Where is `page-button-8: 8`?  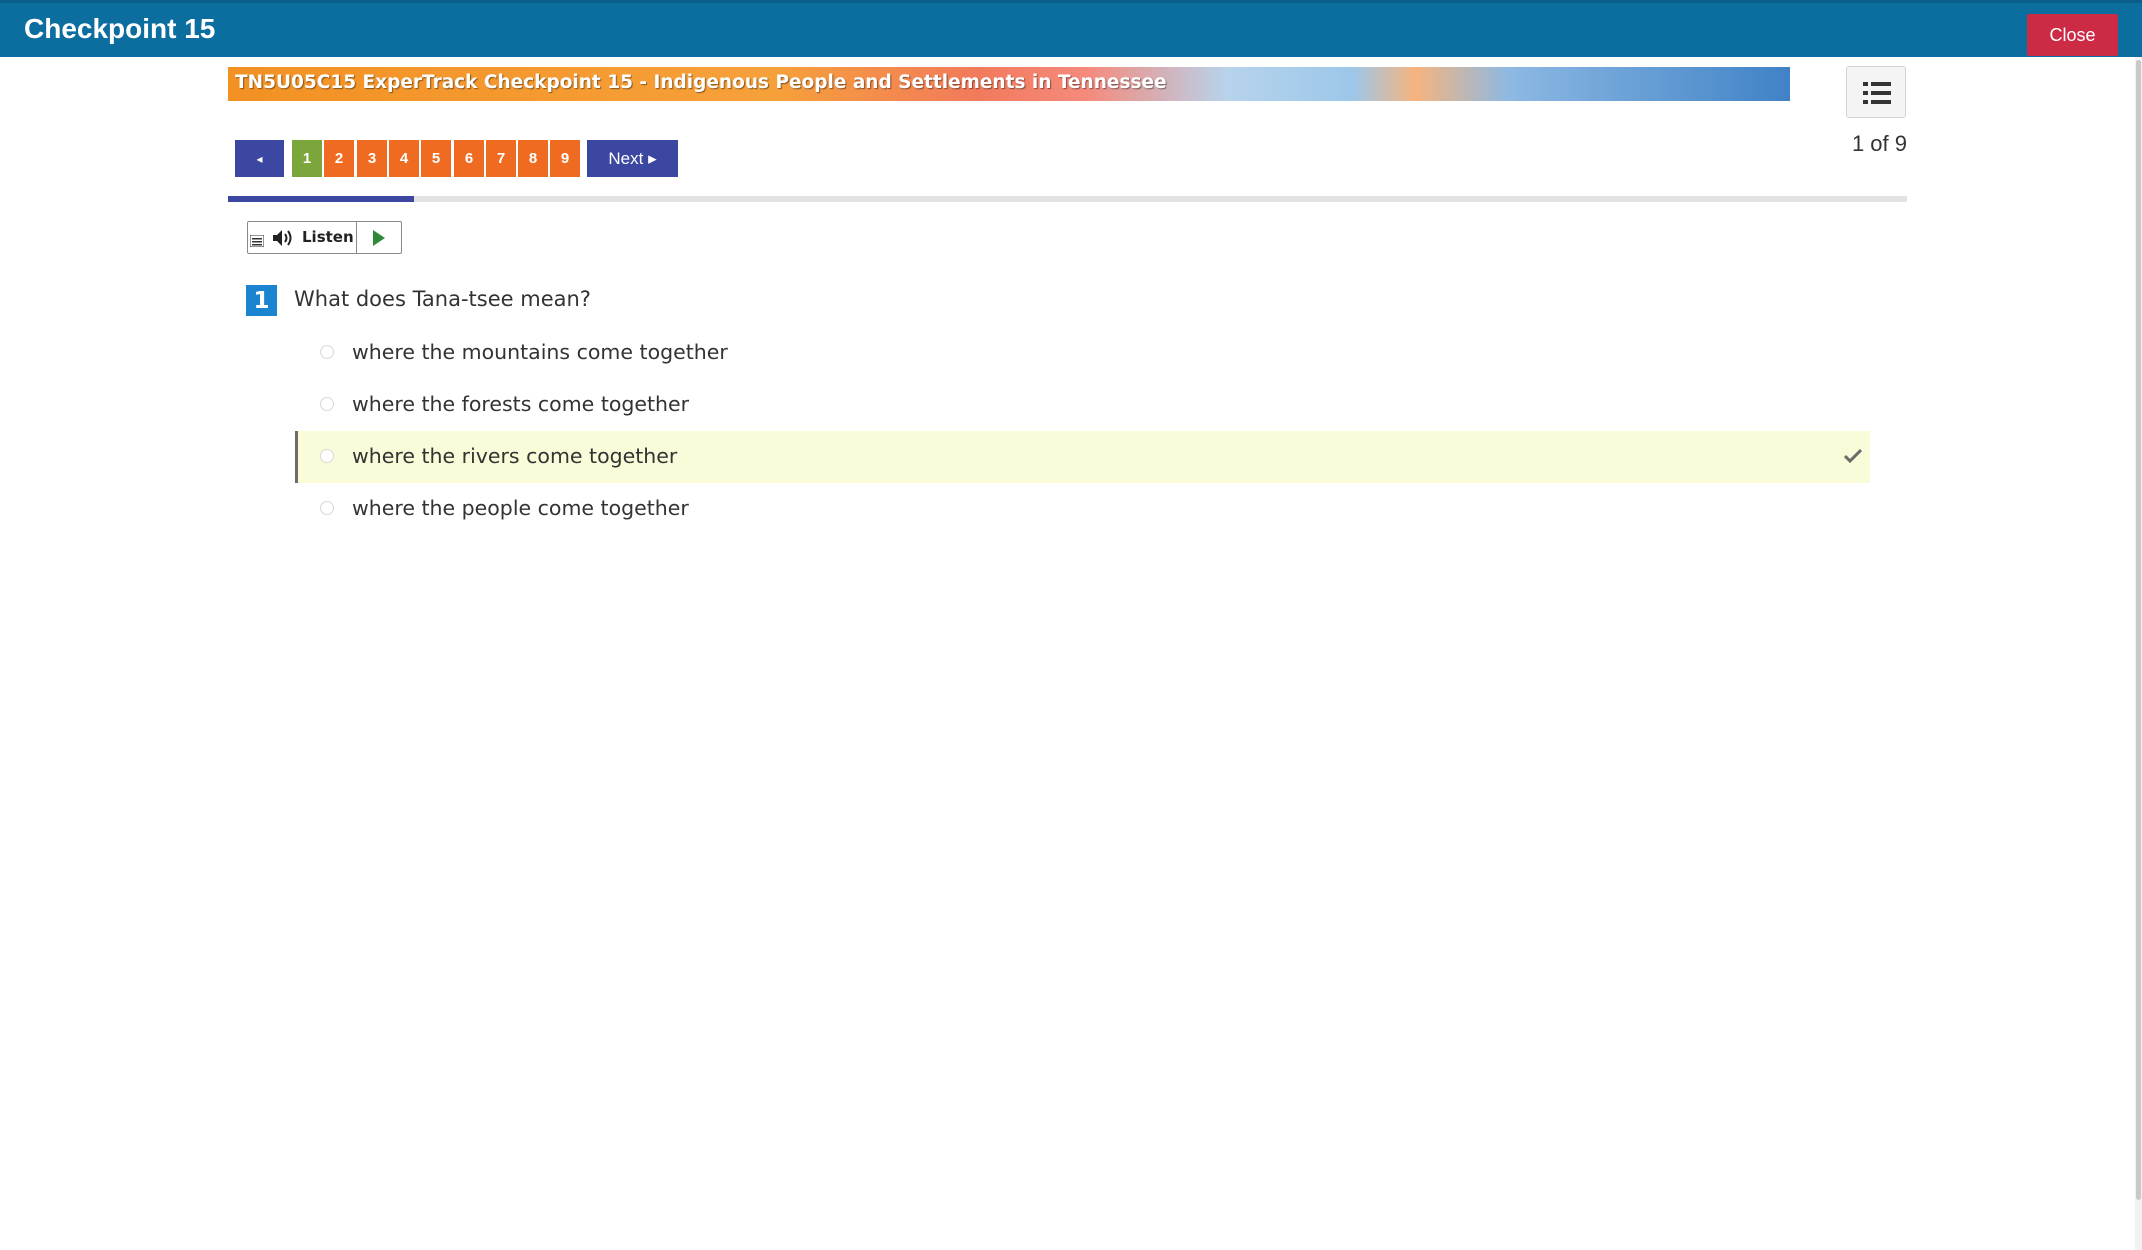
page-button-8: 8 is located at coordinates (533, 158).